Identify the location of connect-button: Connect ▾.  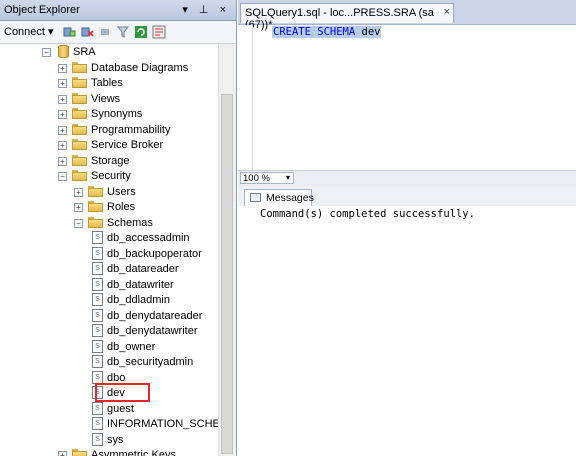
(29, 31).